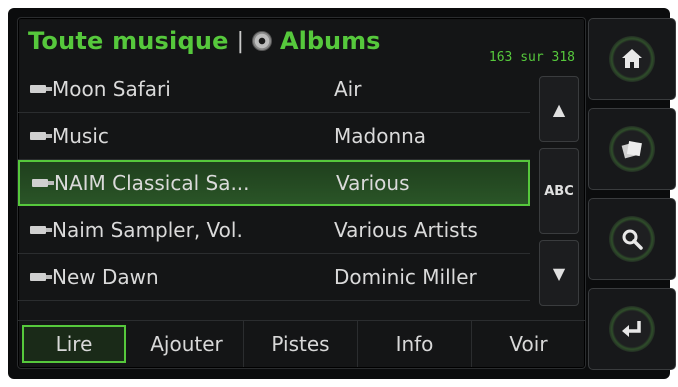  I want to click on list-item: New Dawn Dominic Miller, so click(274, 277).